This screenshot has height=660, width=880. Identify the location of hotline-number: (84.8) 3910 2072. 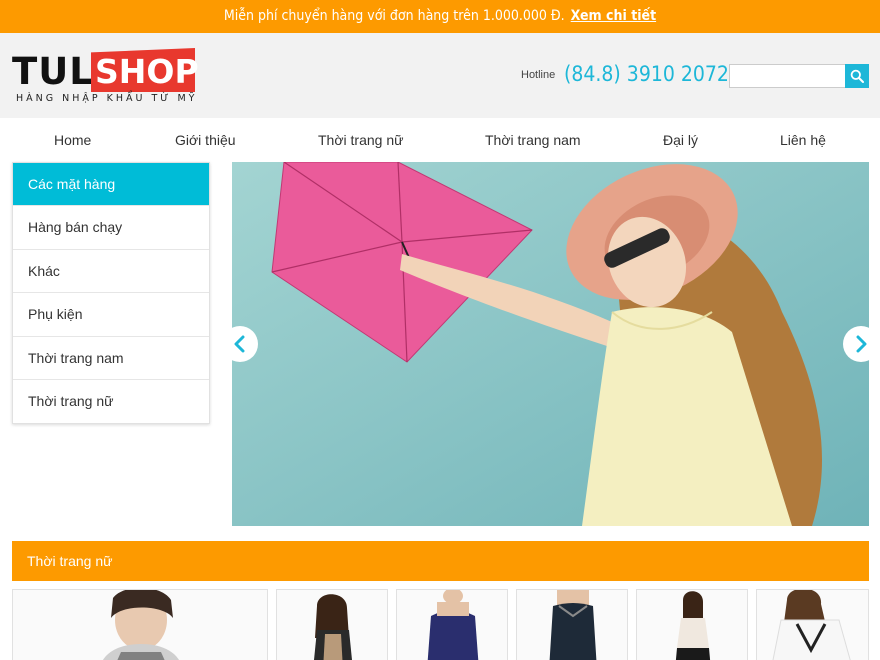
(646, 74).